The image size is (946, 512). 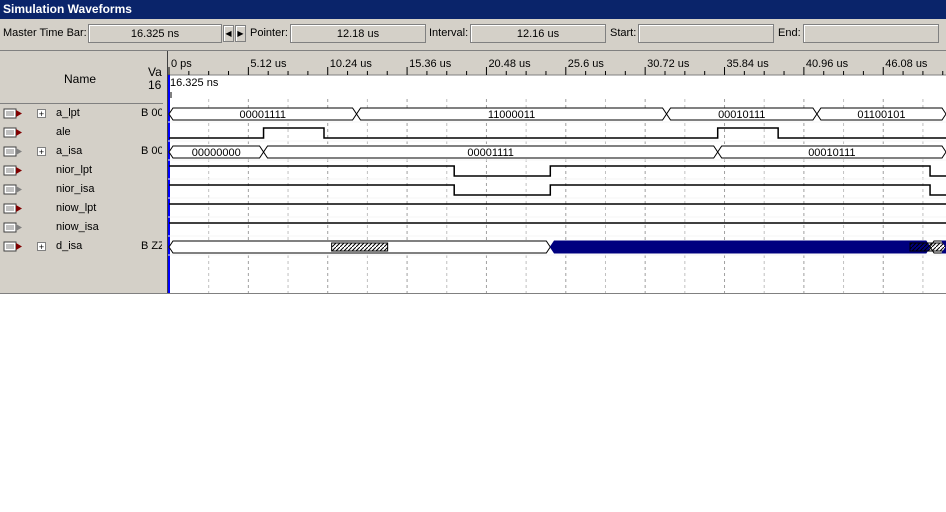 What do you see at coordinates (557, 190) in the screenshot?
I see `wave-nior-isa` at bounding box center [557, 190].